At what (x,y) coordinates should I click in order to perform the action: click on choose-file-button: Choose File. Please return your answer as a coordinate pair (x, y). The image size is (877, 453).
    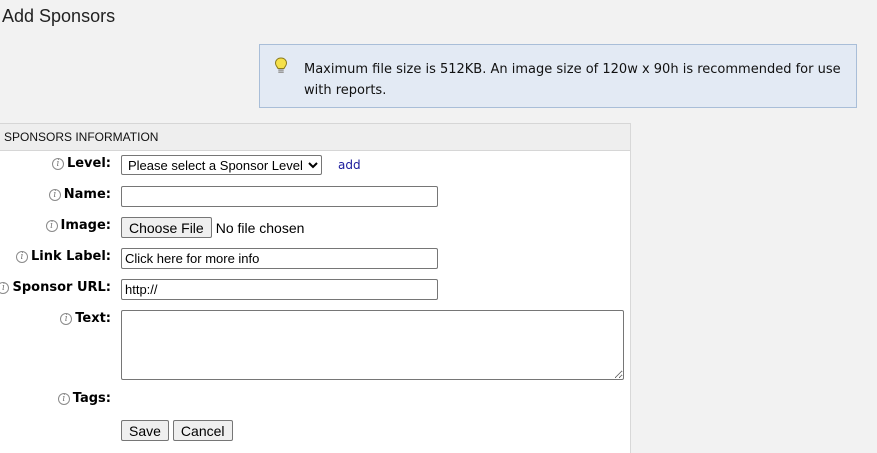
    Looking at the image, I should click on (166, 227).